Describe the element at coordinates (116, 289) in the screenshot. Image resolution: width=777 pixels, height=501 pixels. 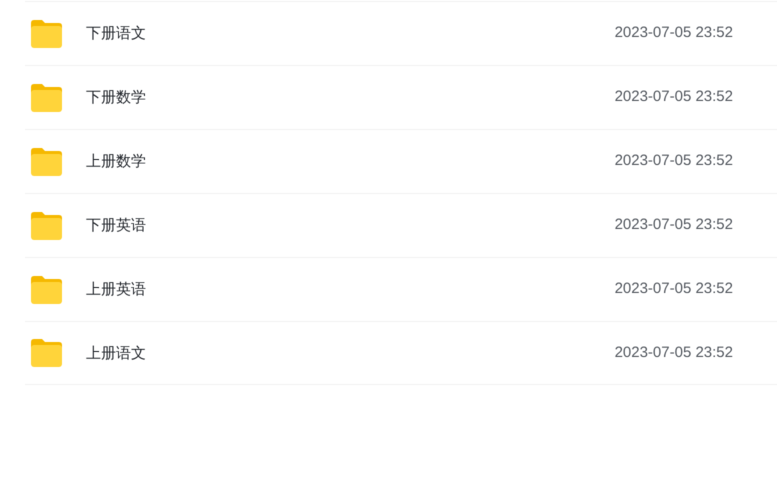
I see `file-name: 上册英语` at that location.